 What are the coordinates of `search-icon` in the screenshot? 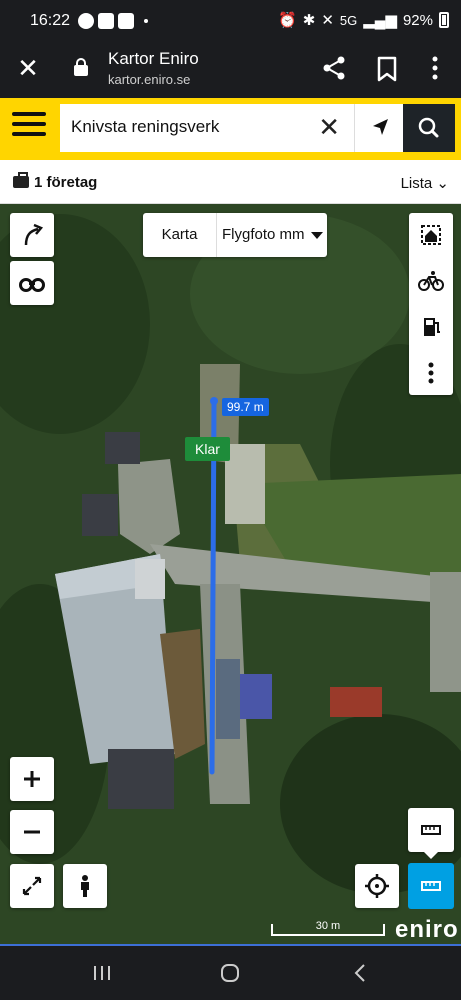 It's located at (428, 127).